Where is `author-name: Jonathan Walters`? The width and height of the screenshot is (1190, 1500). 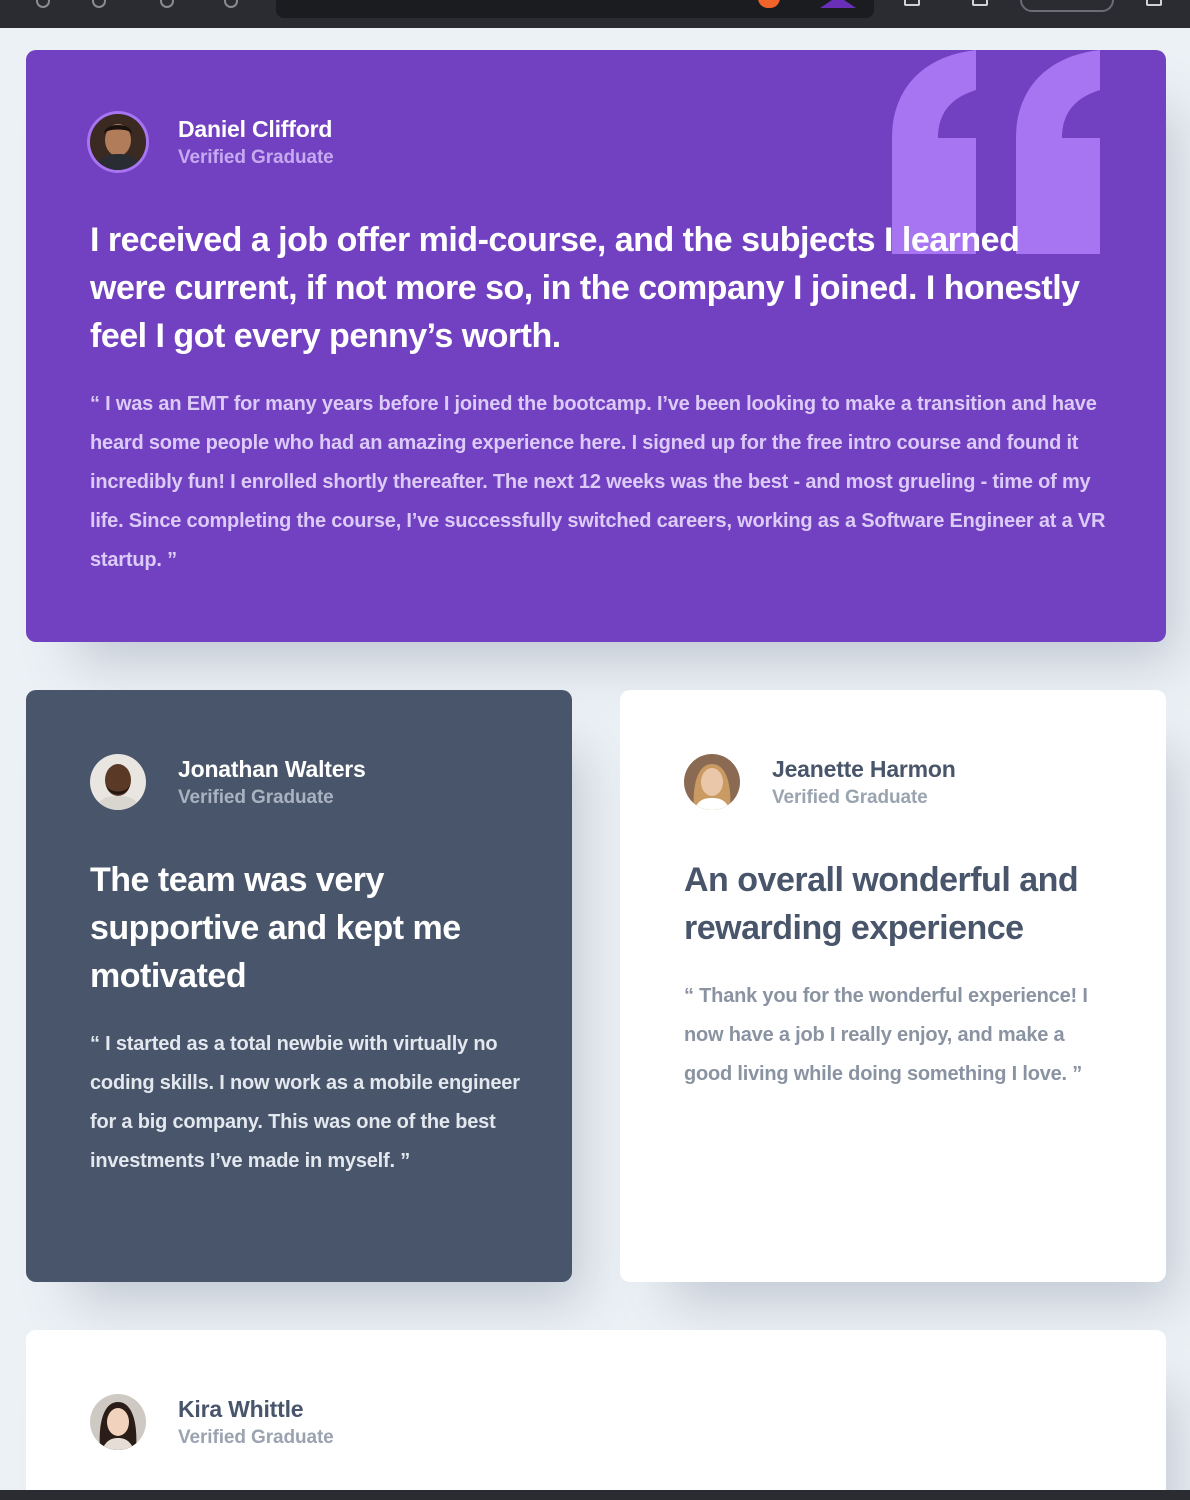 author-name: Jonathan Walters is located at coordinates (272, 769).